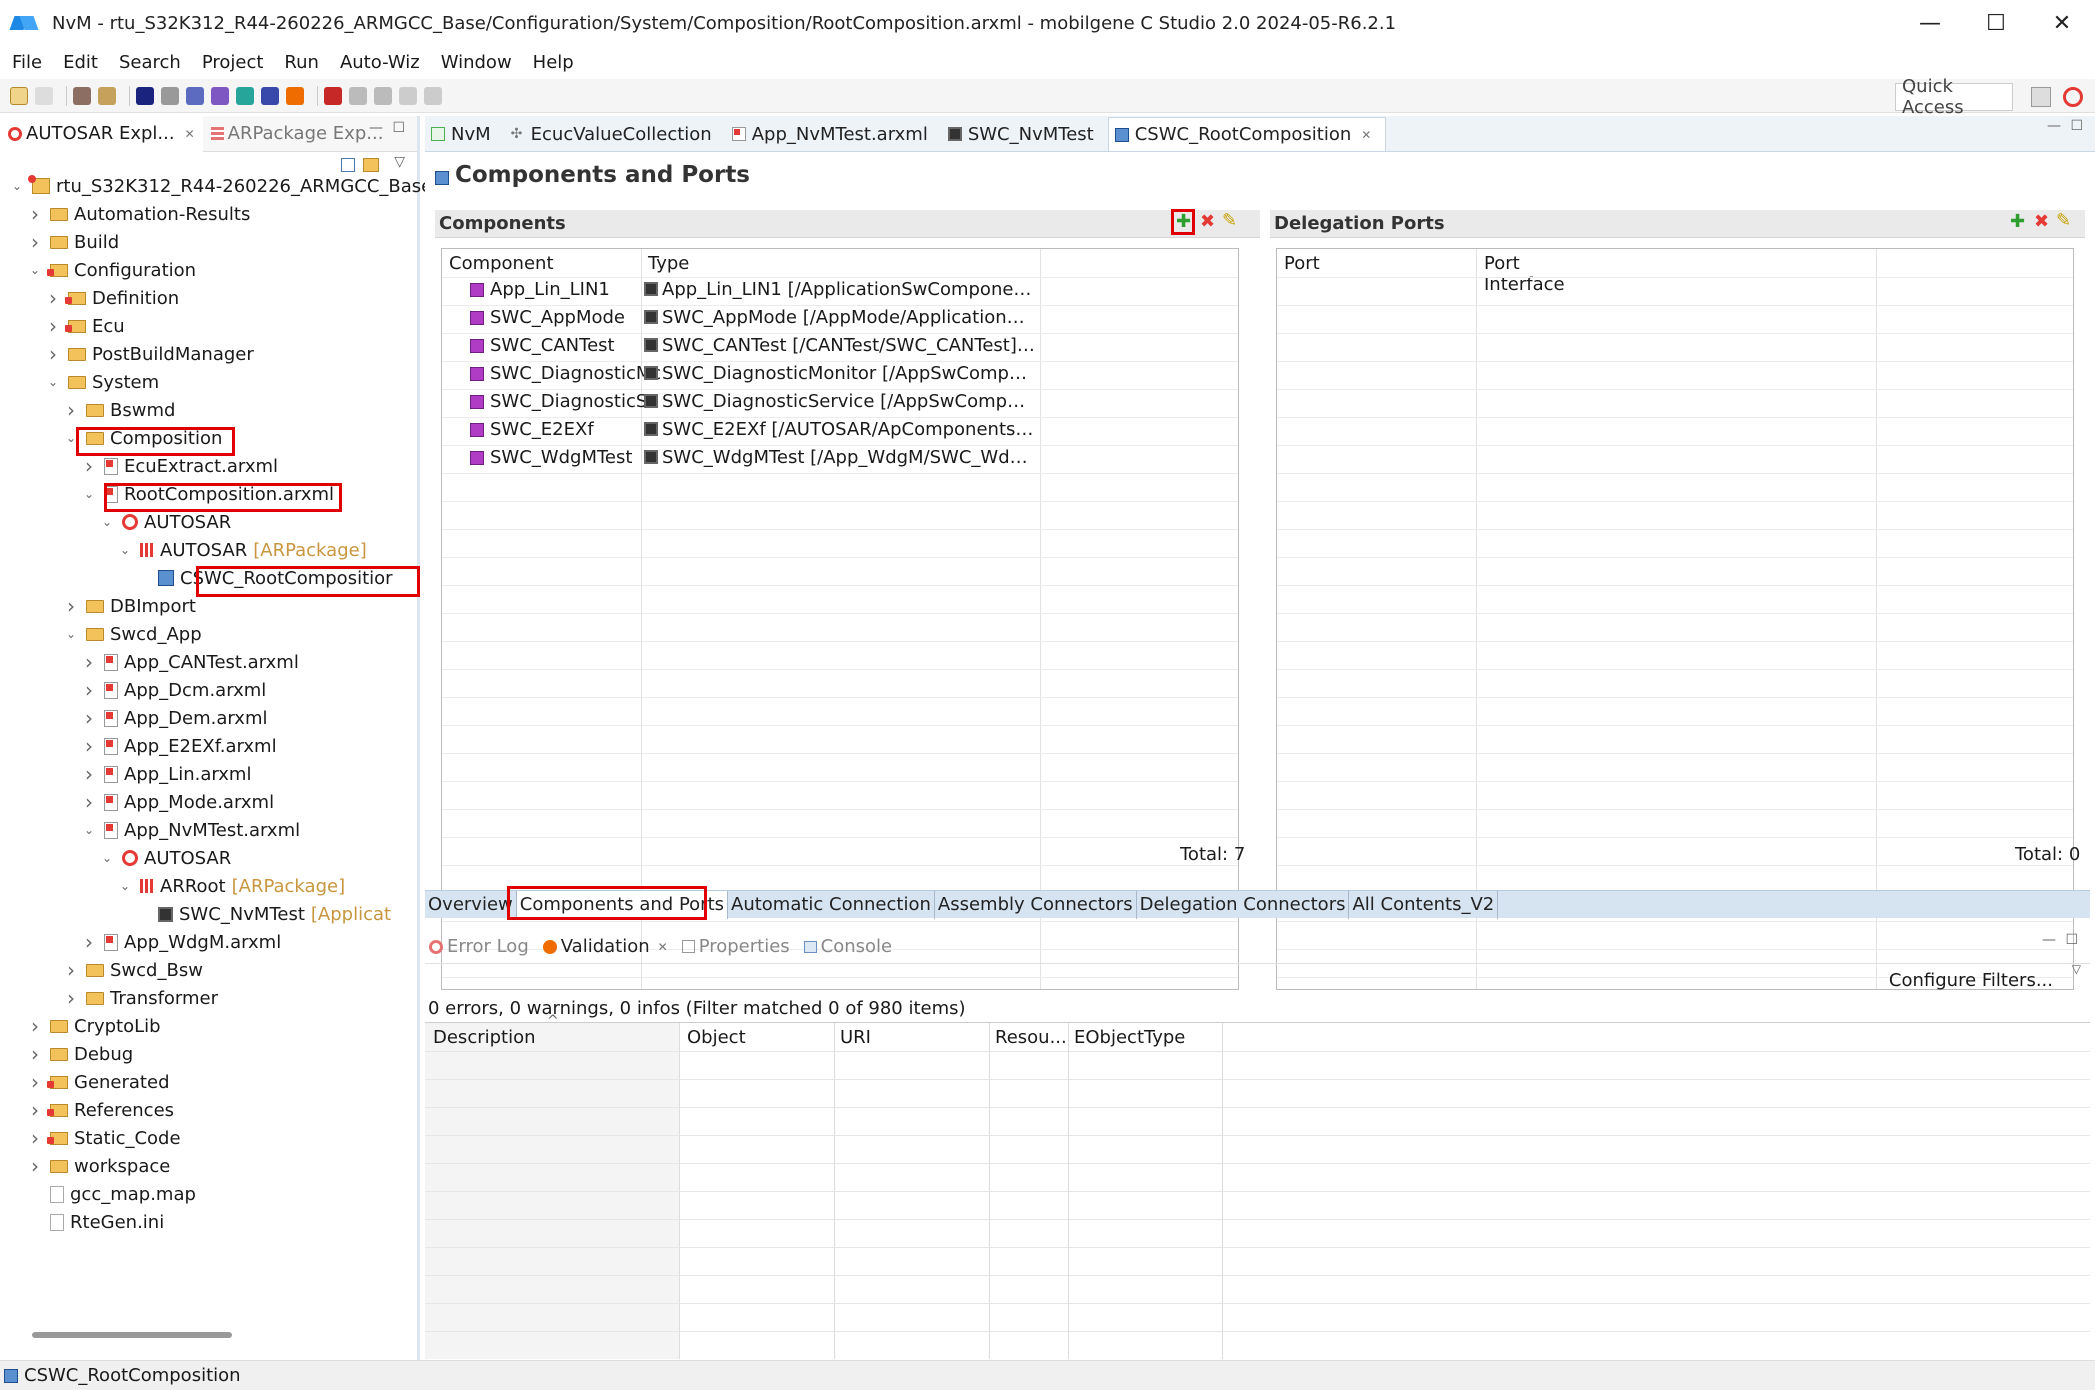 The image size is (2095, 1390). What do you see at coordinates (112, 270) in the screenshot?
I see `tree-item: ⌄ Configuration` at bounding box center [112, 270].